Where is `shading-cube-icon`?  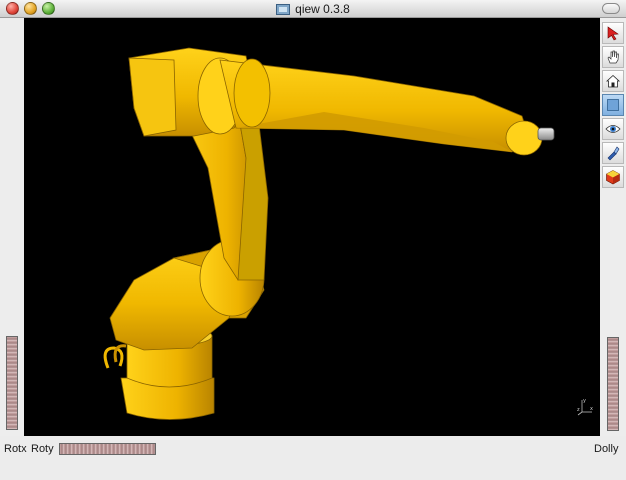 shading-cube-icon is located at coordinates (613, 177).